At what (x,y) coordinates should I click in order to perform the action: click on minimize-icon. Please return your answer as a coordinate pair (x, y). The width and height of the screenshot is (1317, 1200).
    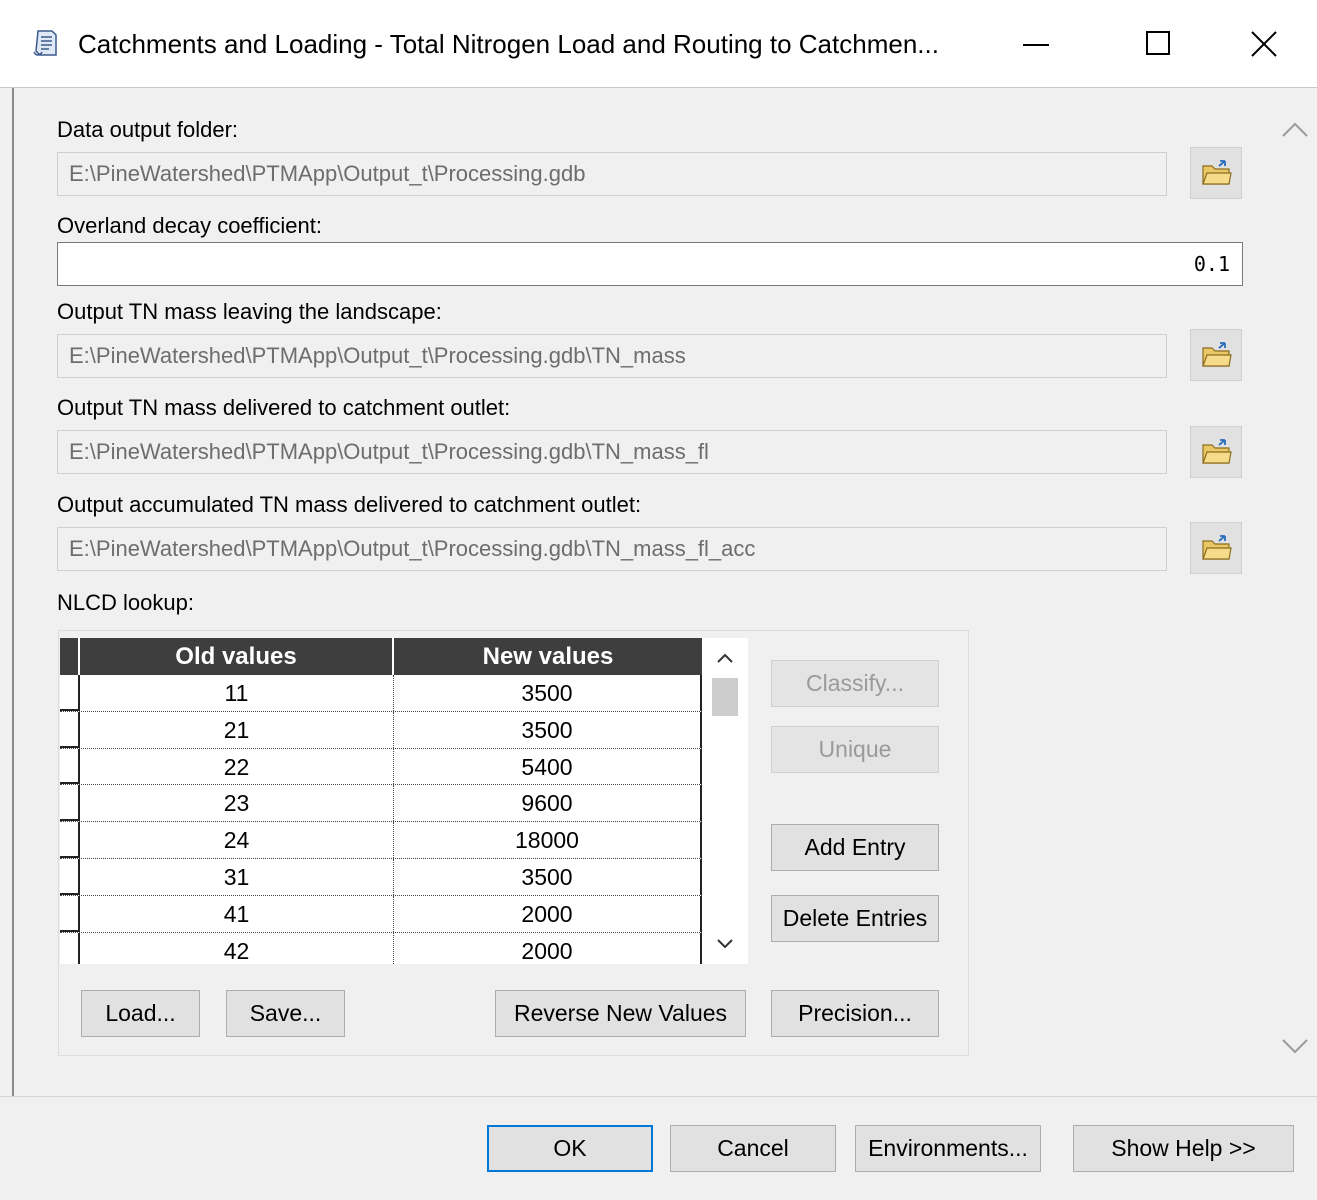
    Looking at the image, I should click on (1036, 45).